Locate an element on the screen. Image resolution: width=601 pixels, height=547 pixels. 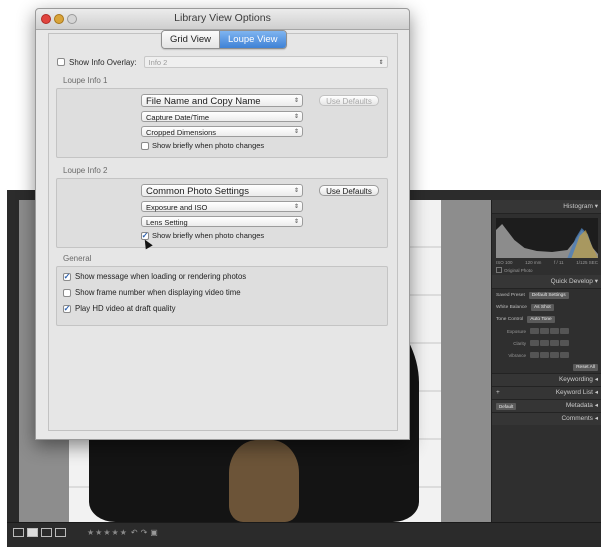
vibrance-buttons is located at coordinates (549, 355).